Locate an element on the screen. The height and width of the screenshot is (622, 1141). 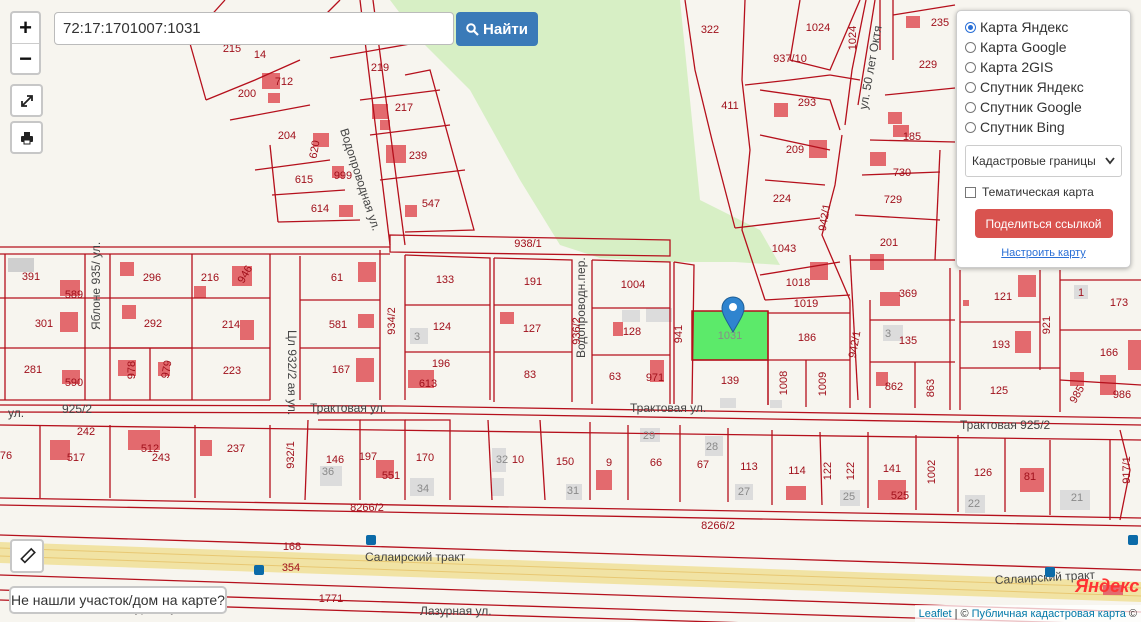
parcel-label: 76 is located at coordinates (6, 456).